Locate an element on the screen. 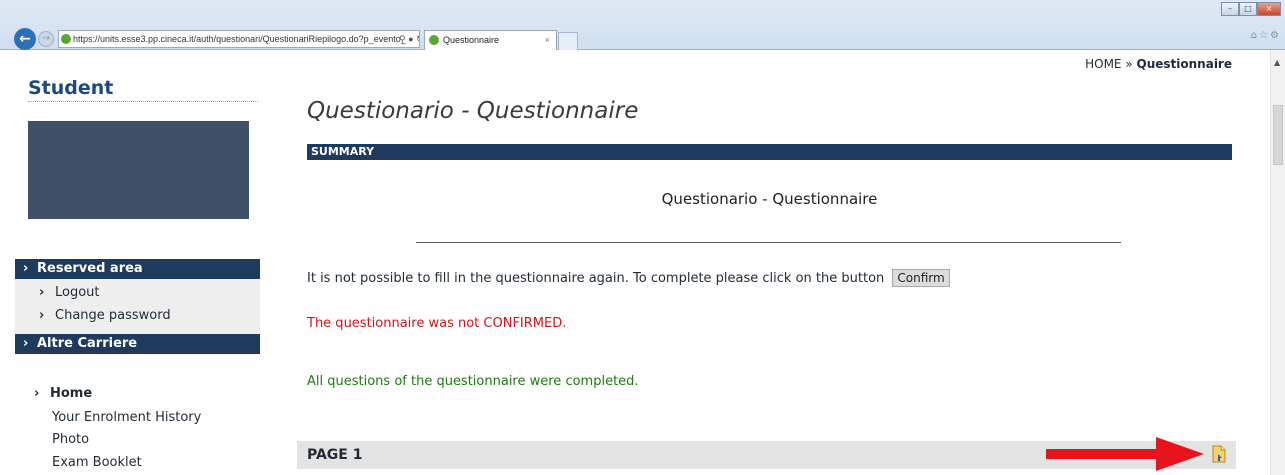 The image size is (1285, 475). confirm-button: Confirm is located at coordinates (921, 278).